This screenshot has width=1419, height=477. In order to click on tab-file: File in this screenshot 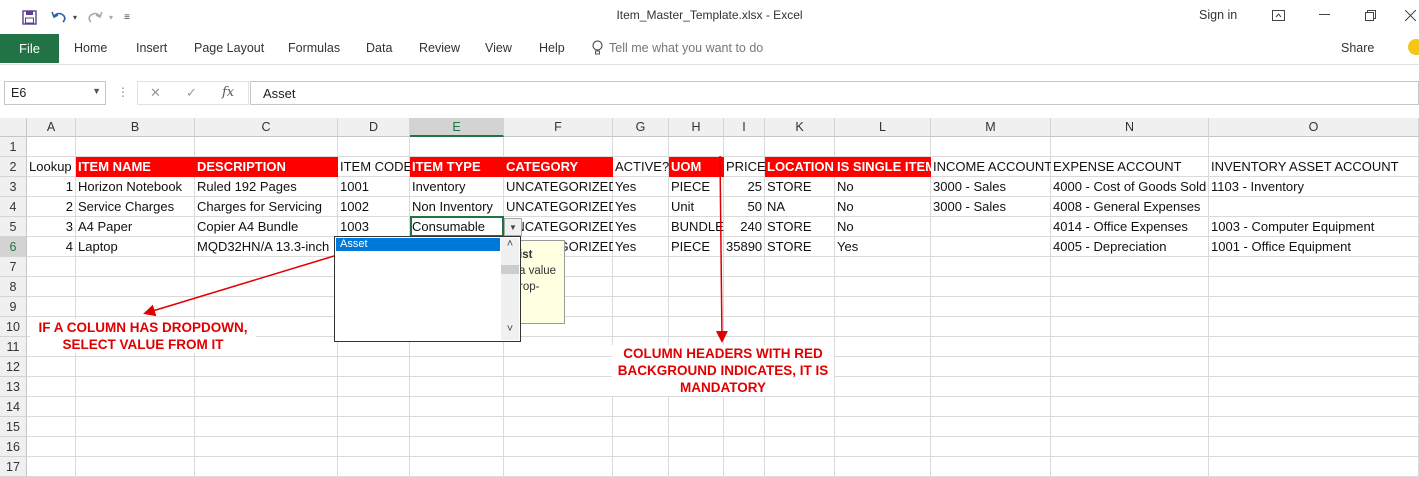, I will do `click(29, 48)`.